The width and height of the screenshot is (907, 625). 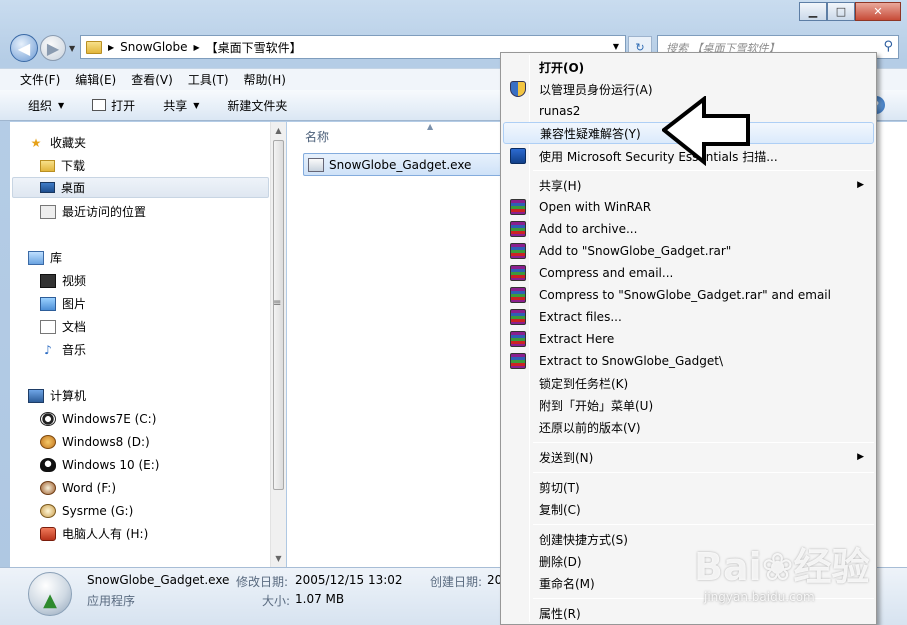 I want to click on new-folder-label: 新建文件夹, so click(x=257, y=105).